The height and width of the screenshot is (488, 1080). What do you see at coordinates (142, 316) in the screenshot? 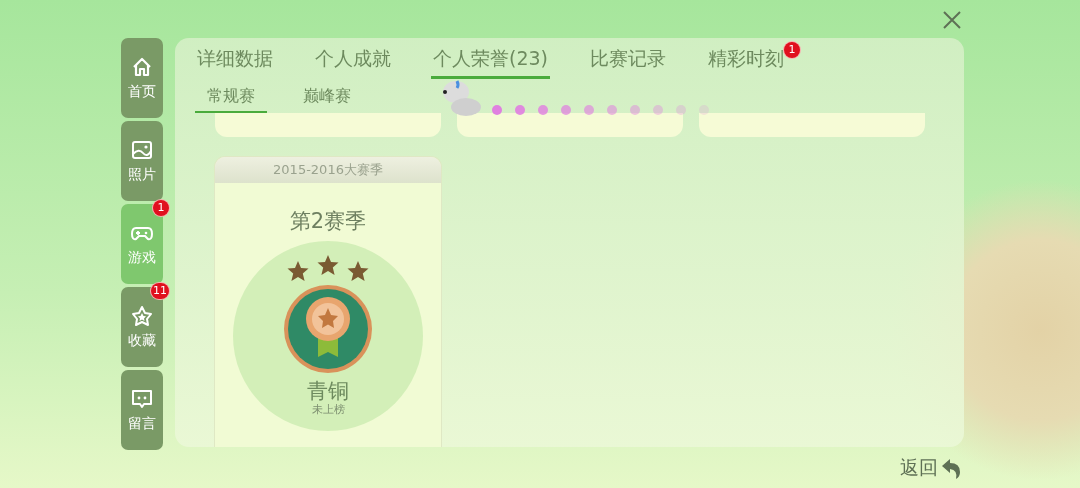
I see `star-icon` at bounding box center [142, 316].